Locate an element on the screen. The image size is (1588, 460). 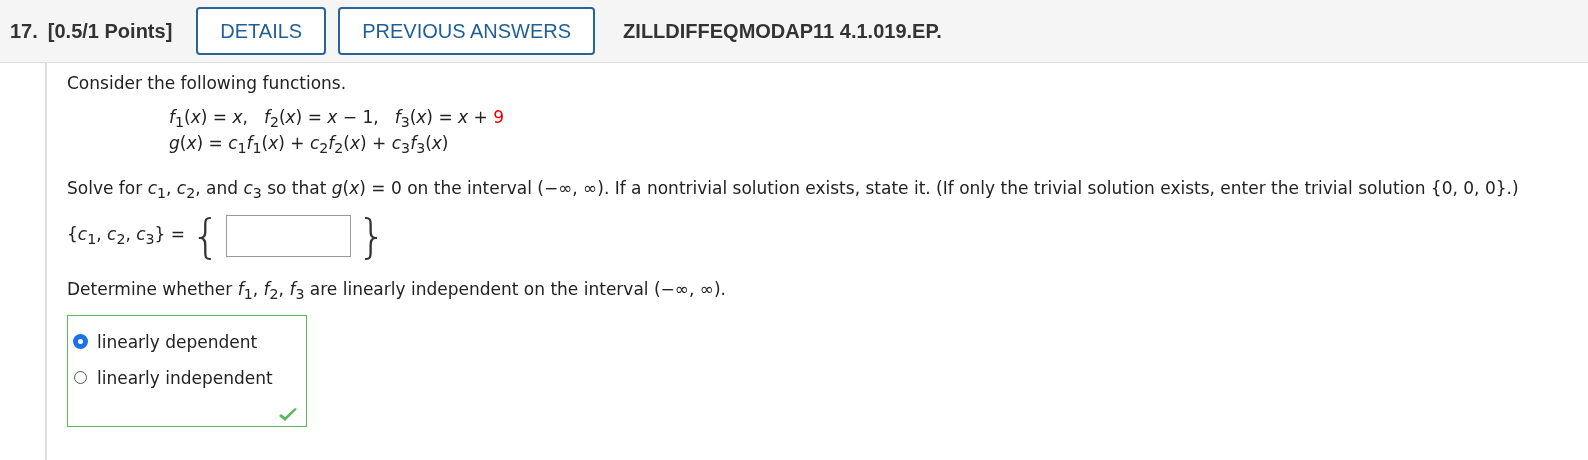
points-label: [0.5/1 Points] is located at coordinates (110, 31).